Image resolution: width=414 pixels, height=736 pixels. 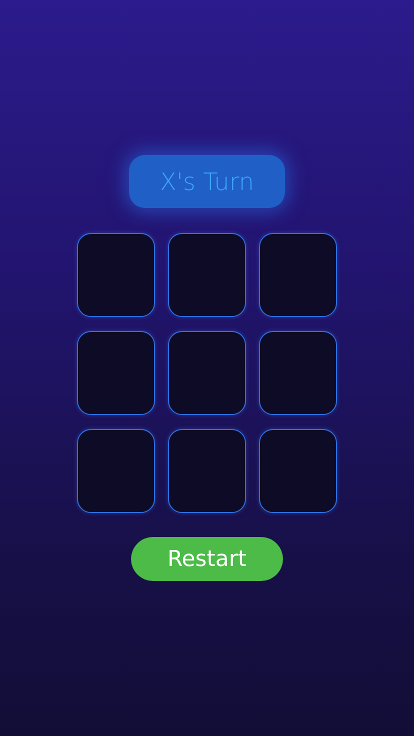 I want to click on restart-button: Restart, so click(x=207, y=559).